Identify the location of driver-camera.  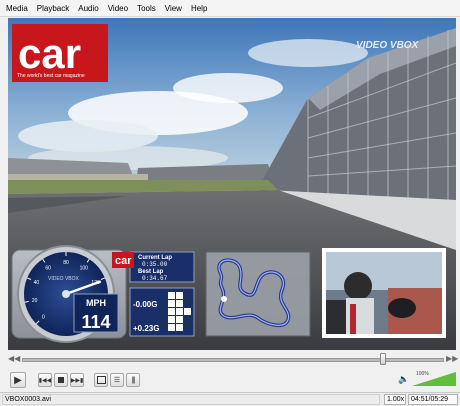
(384, 293).